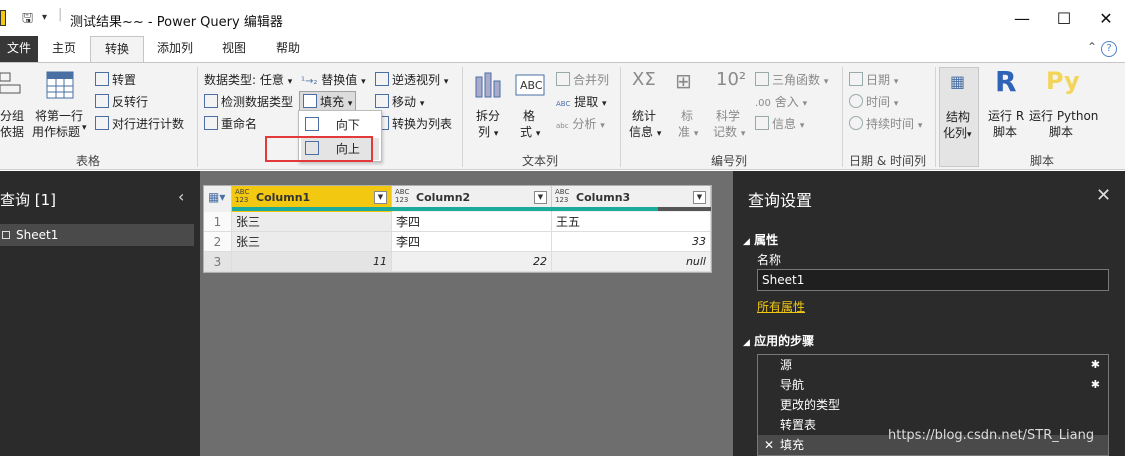 The width and height of the screenshot is (1125, 456). I want to click on properties-header: ◢ 属性, so click(760, 239).